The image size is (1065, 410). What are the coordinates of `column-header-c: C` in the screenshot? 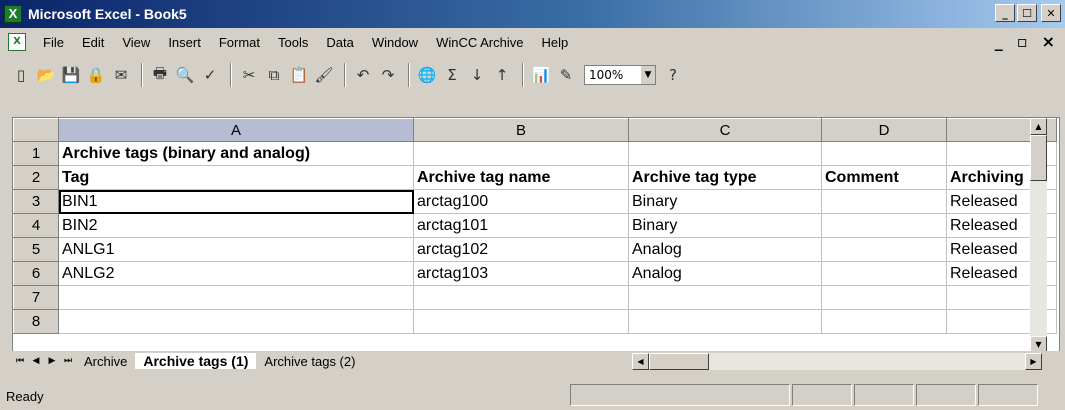 It's located at (725, 130).